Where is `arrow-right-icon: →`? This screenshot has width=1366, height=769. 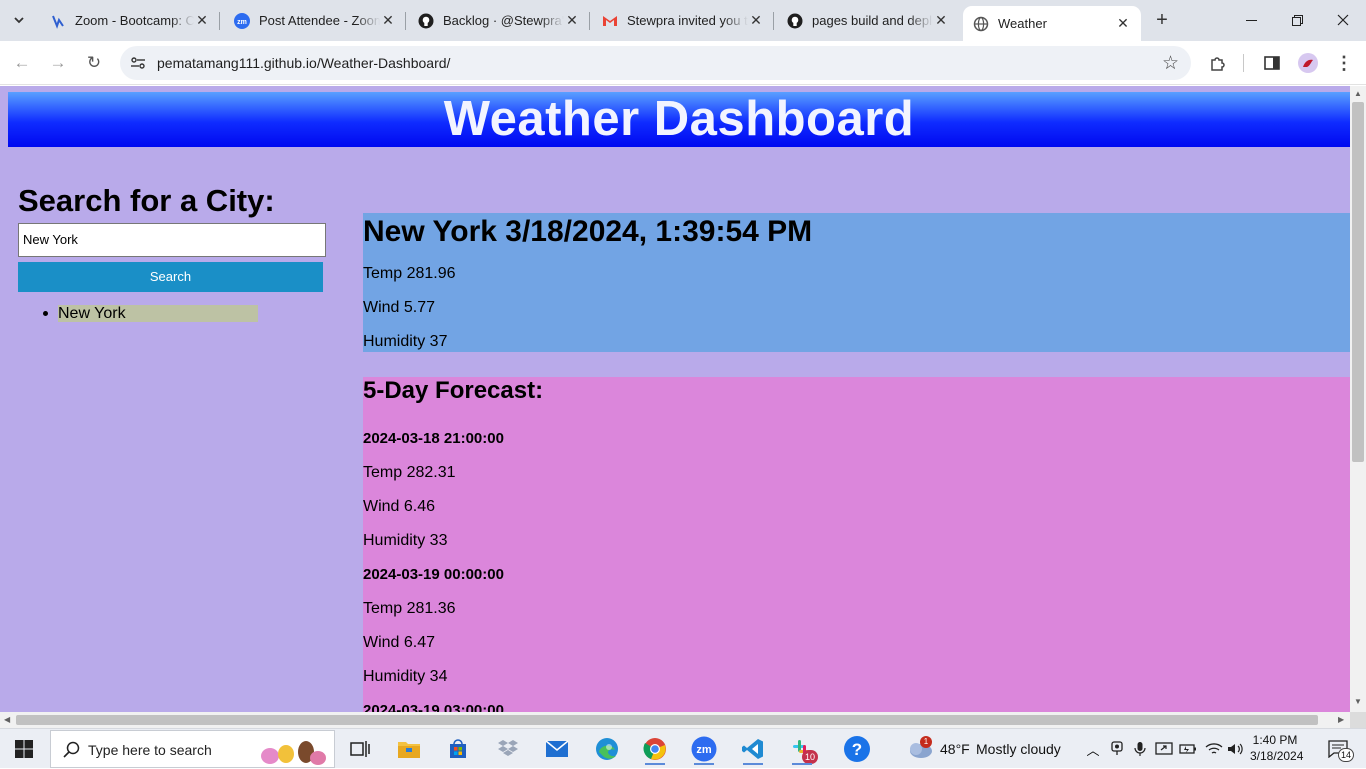
arrow-right-icon: → is located at coordinates (58, 62).